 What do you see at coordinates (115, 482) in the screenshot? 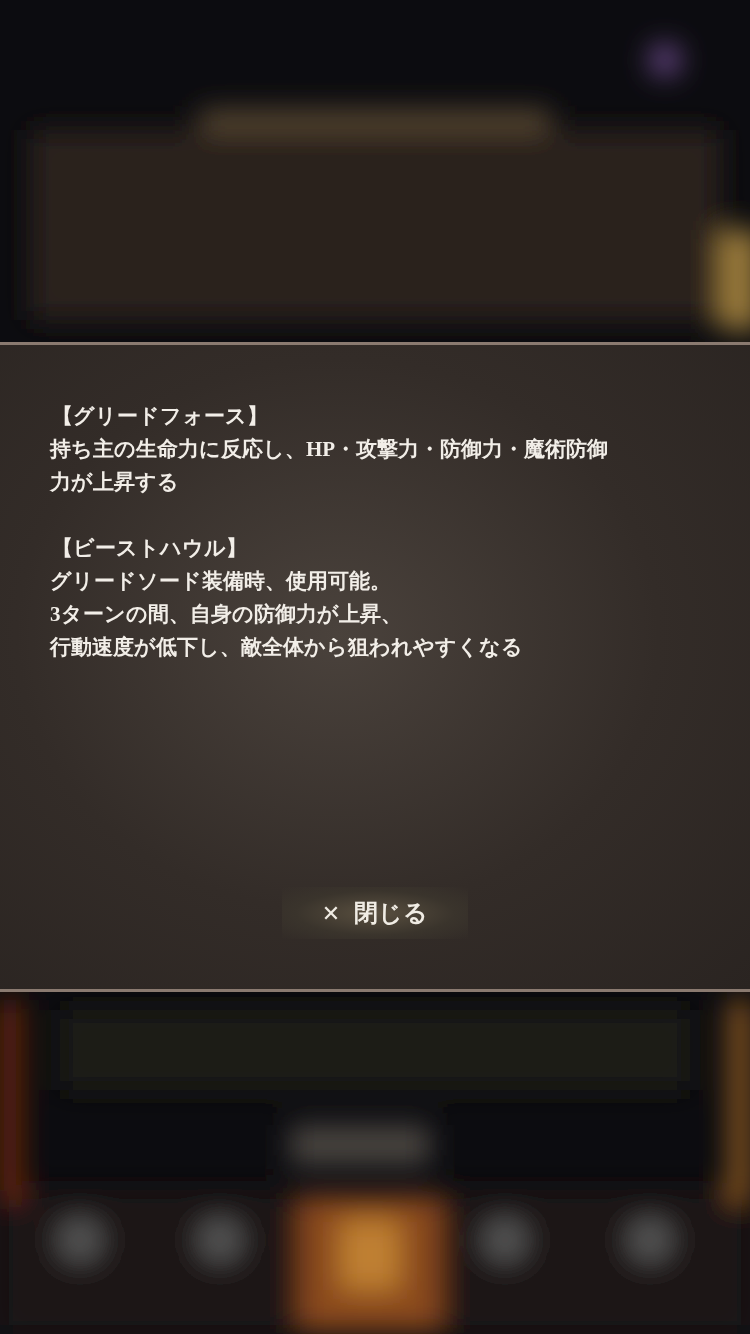
I see `description-line: 力が上昇する` at bounding box center [115, 482].